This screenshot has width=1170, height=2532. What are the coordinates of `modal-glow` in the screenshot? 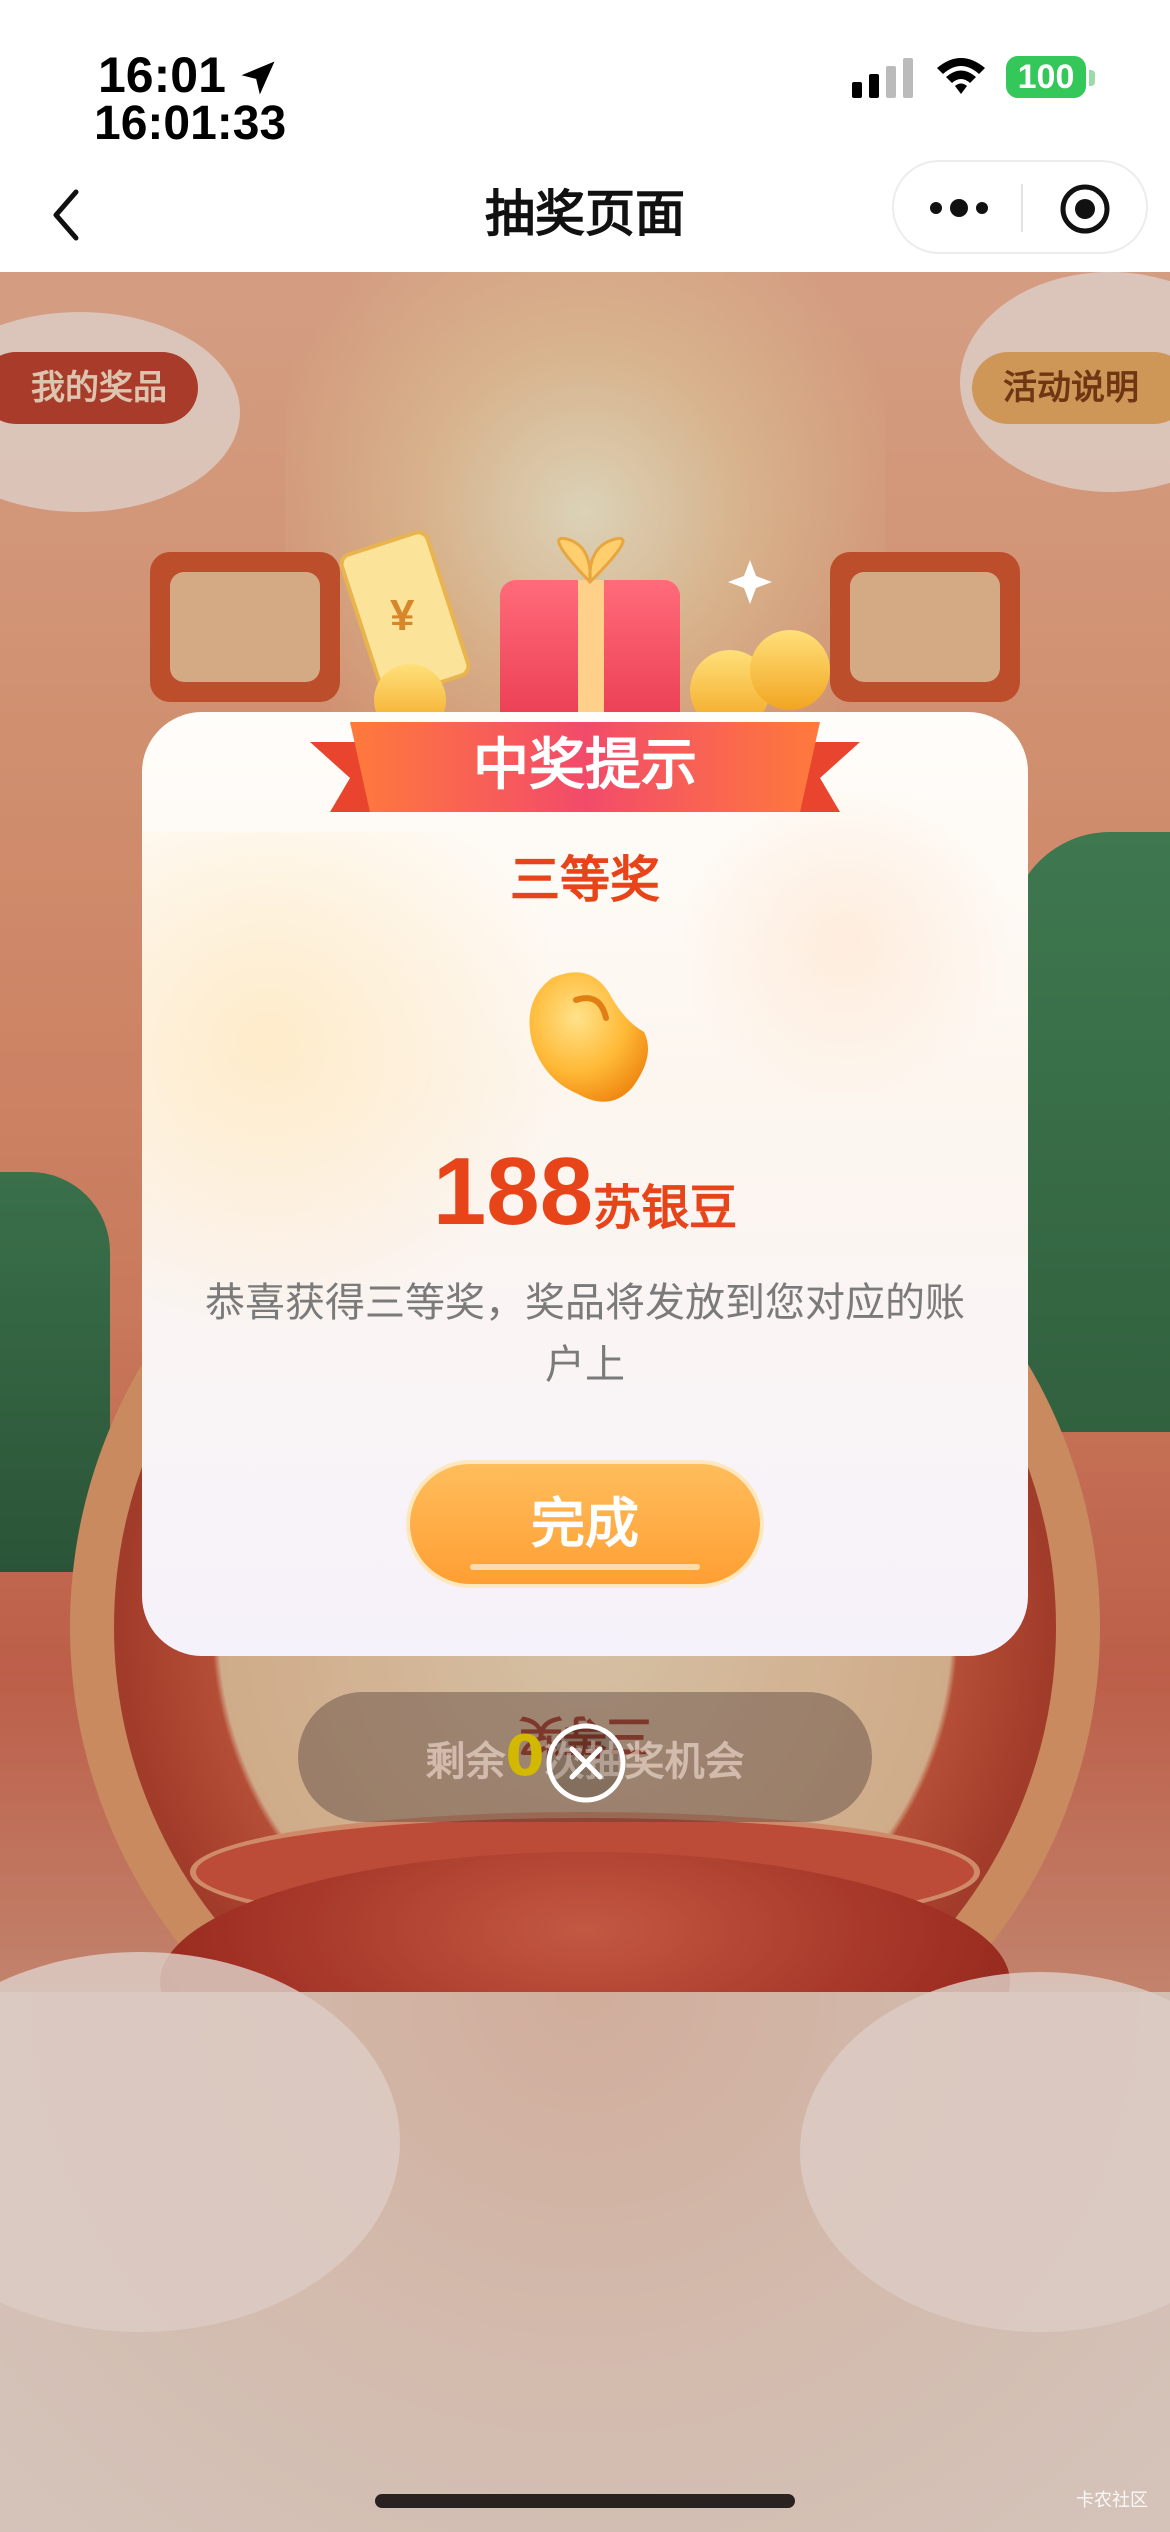 It's located at (845, 942).